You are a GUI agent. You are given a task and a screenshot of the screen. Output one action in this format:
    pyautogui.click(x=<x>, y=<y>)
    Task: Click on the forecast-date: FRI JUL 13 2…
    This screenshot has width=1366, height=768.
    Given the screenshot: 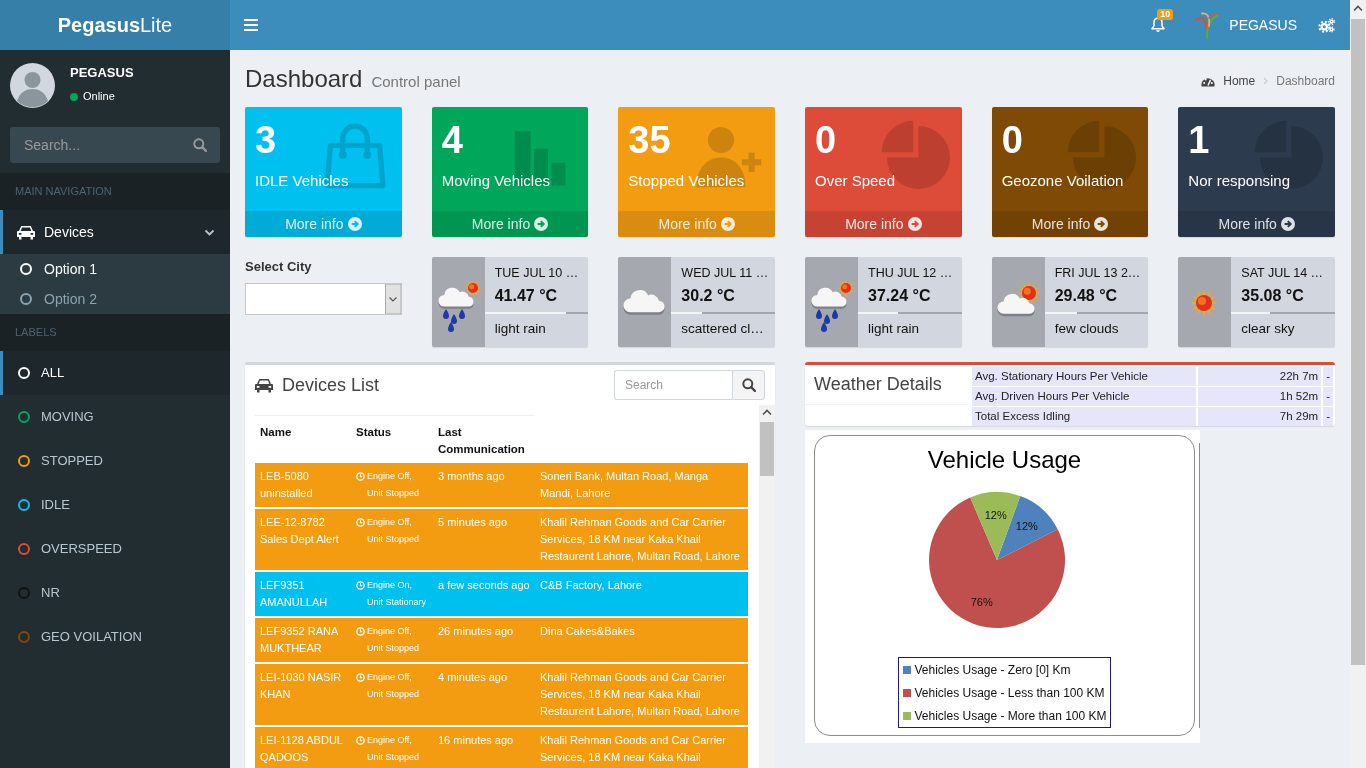 What is the action you would take?
    pyautogui.click(x=1097, y=273)
    